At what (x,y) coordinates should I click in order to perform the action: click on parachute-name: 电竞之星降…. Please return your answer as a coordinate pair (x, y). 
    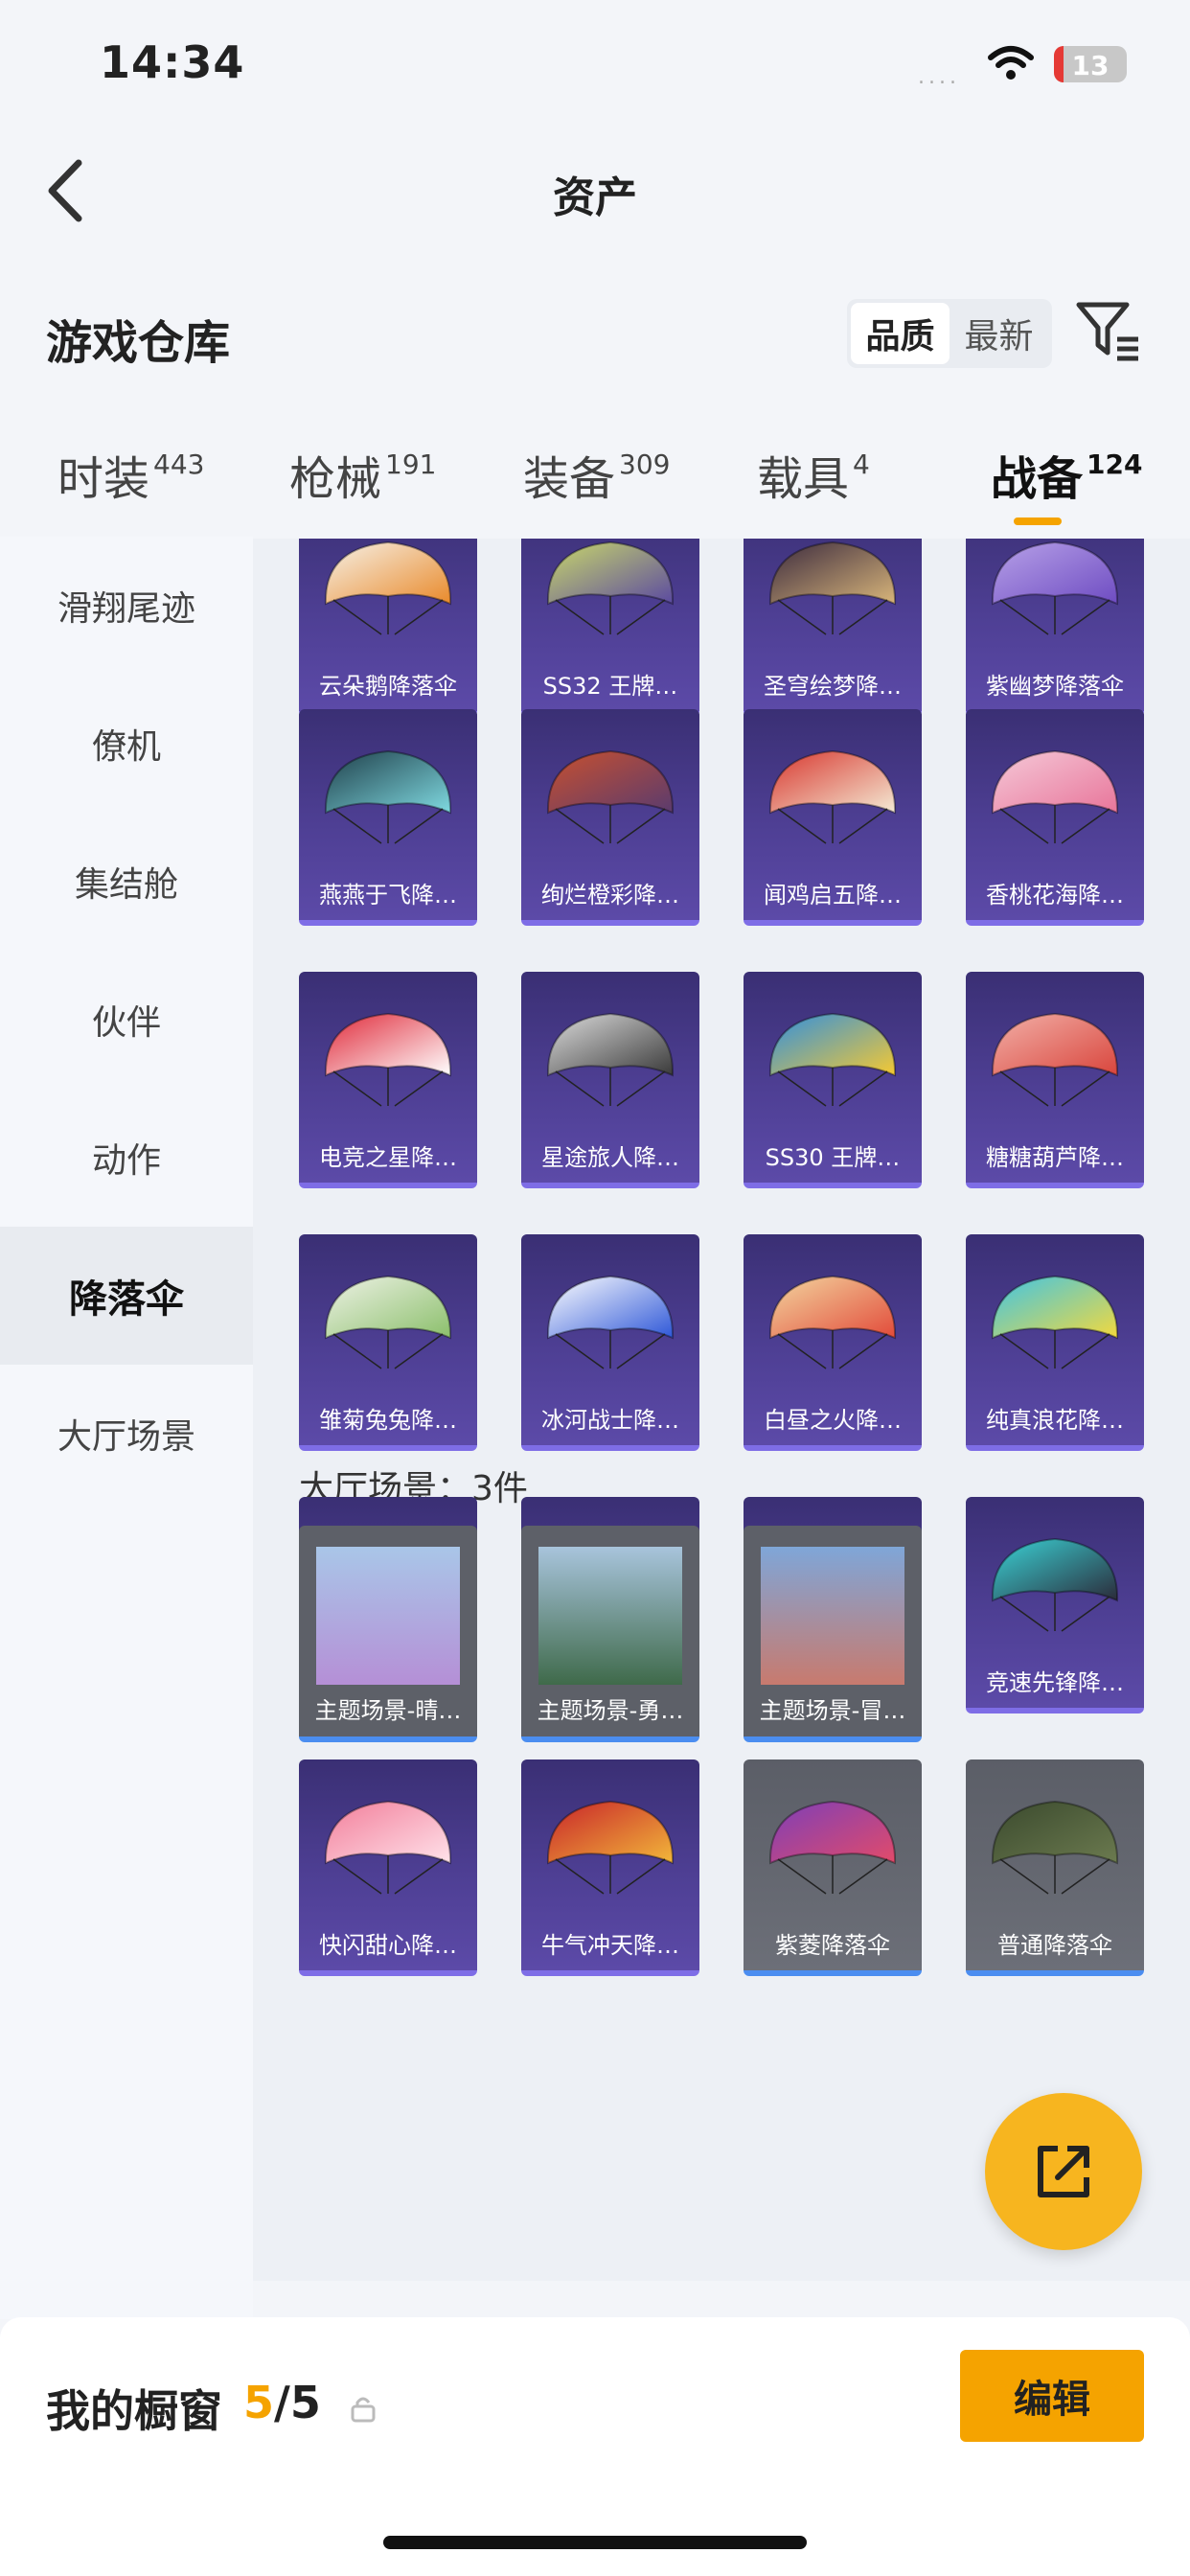
    Looking at the image, I should click on (388, 1157).